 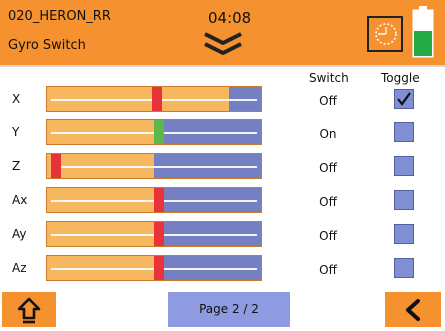 What do you see at coordinates (59, 16) in the screenshot?
I see `model-name: 020_HERON_RR` at bounding box center [59, 16].